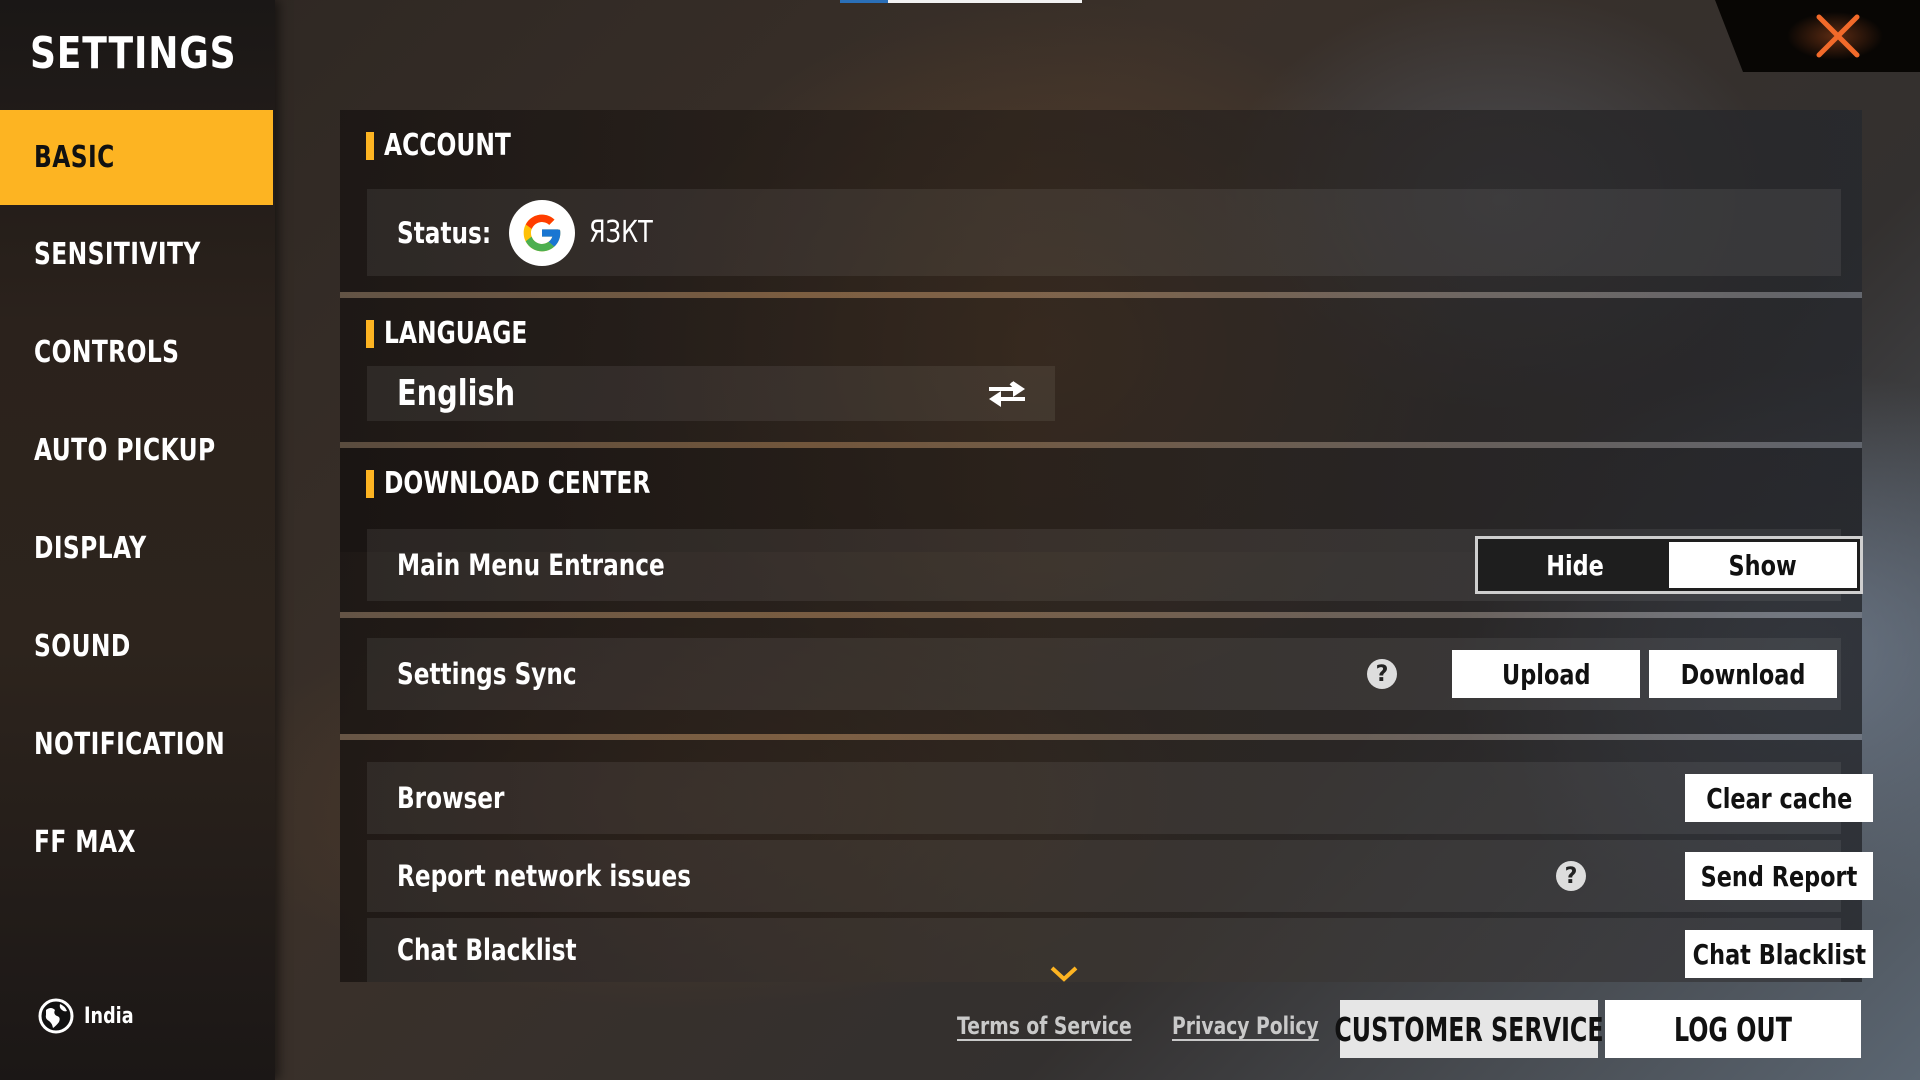 The width and height of the screenshot is (1920, 1080). I want to click on sidebar-item-controls: CONTROLS, so click(136, 352).